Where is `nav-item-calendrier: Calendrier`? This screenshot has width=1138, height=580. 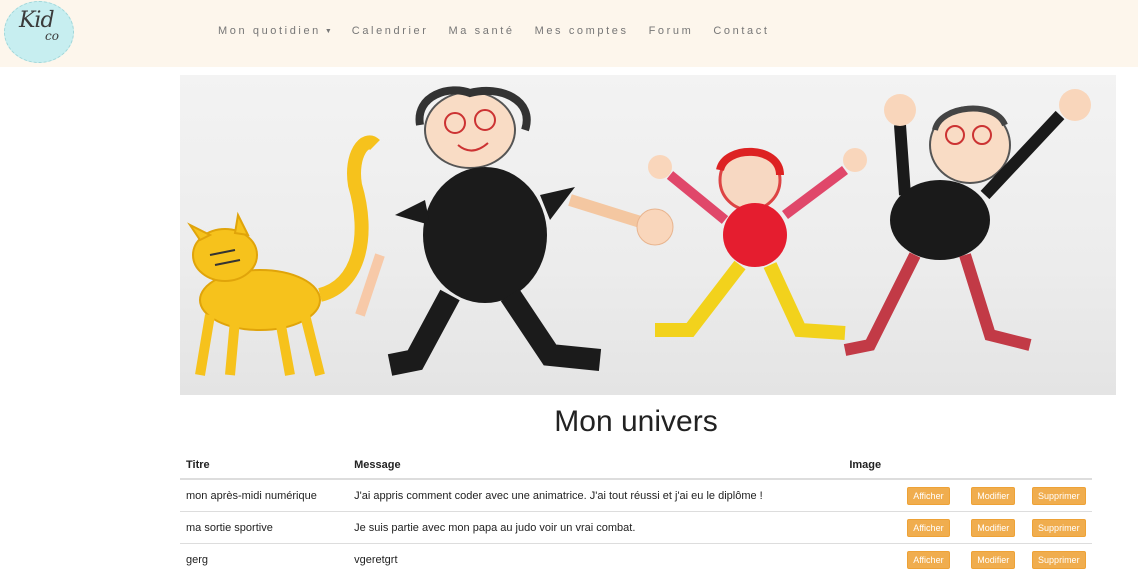 nav-item-calendrier: Calendrier is located at coordinates (390, 31).